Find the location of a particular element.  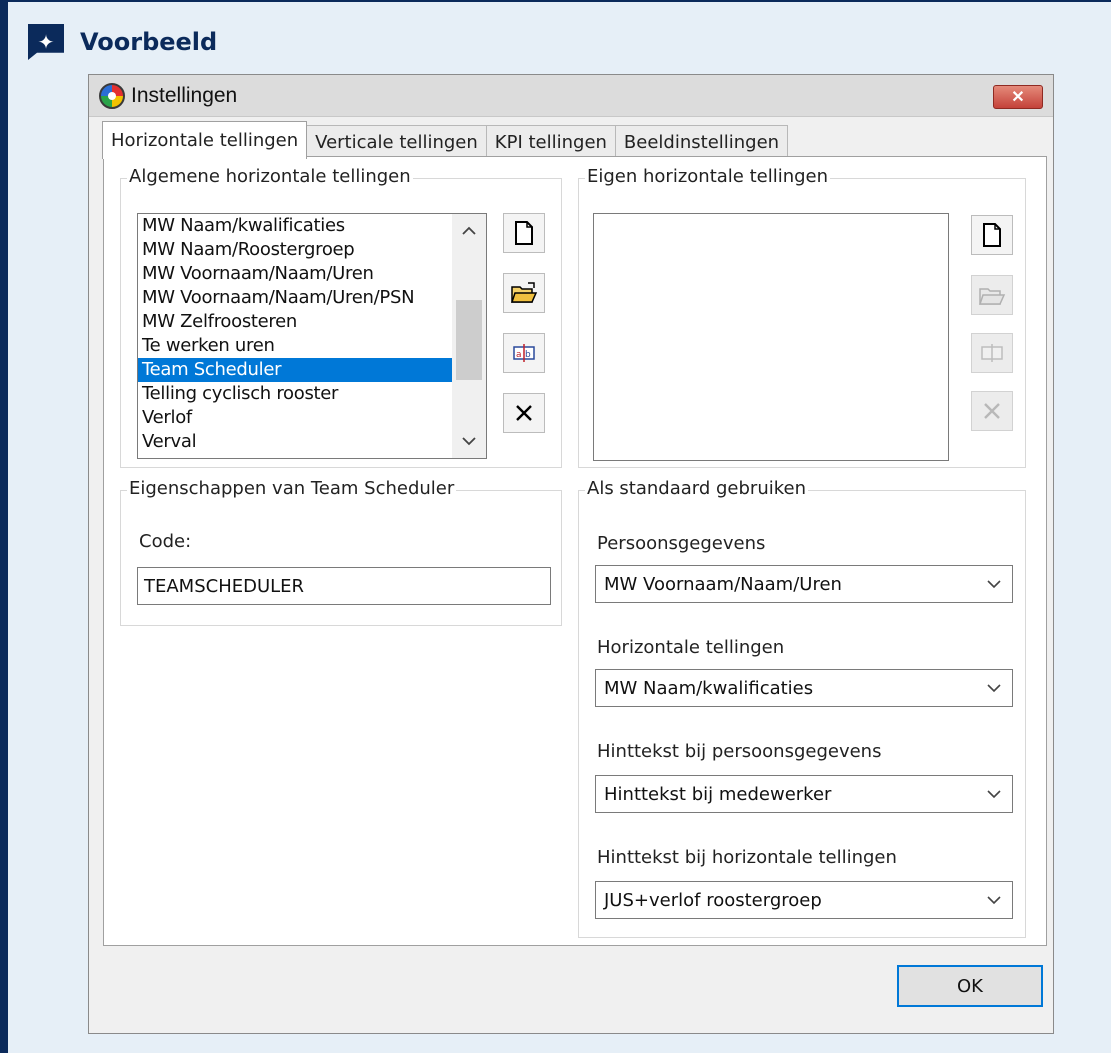

rename-general-button: ab is located at coordinates (524, 353).